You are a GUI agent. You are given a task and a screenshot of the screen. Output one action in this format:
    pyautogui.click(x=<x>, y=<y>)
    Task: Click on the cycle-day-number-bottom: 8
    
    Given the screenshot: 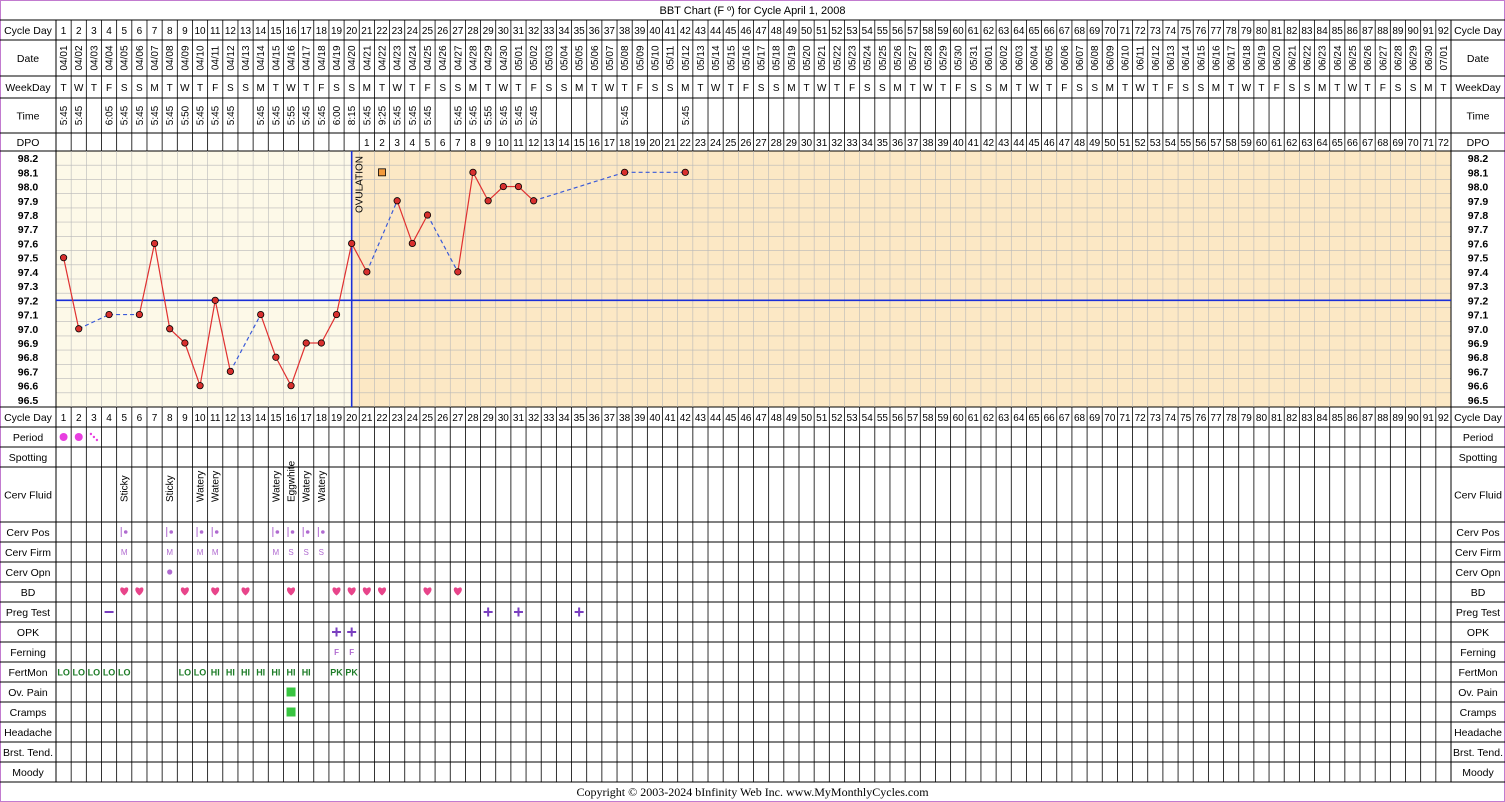 What is the action you would take?
    pyautogui.click(x=170, y=418)
    